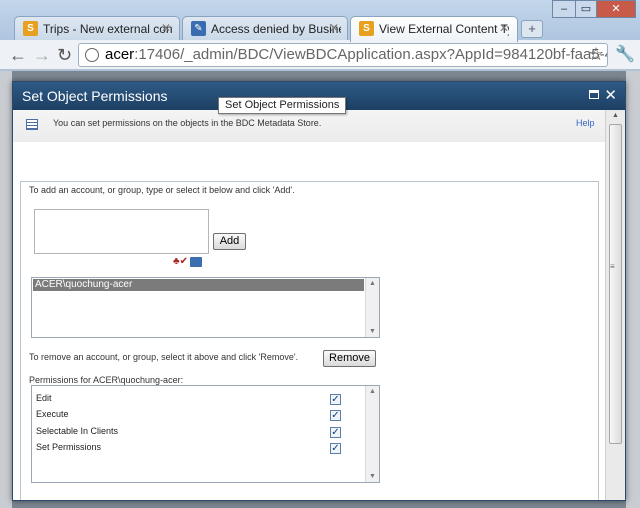  What do you see at coordinates (32, 124) in the screenshot?
I see `list-icon` at bounding box center [32, 124].